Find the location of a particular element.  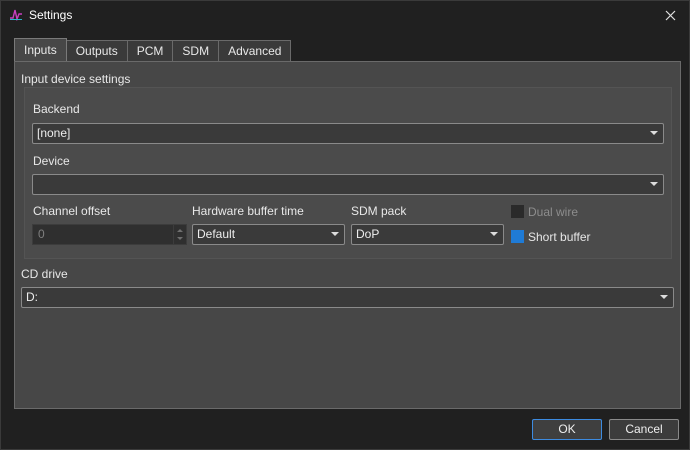

spin-buttons is located at coordinates (179, 234).